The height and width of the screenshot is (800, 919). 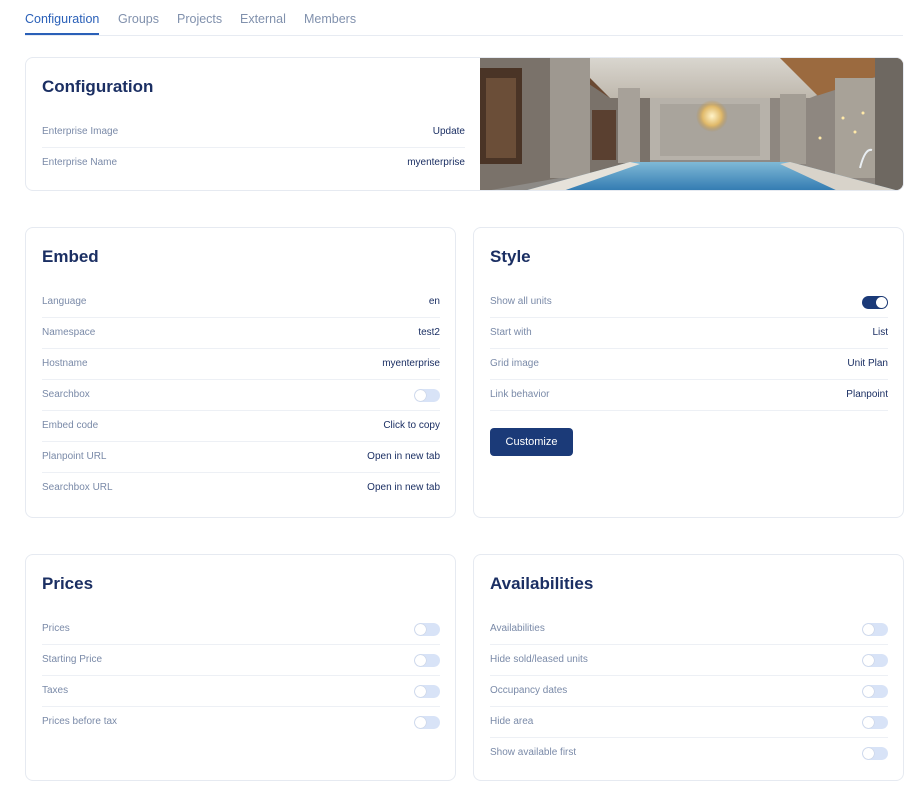 I want to click on configuration-title: Configuration, so click(x=98, y=86).